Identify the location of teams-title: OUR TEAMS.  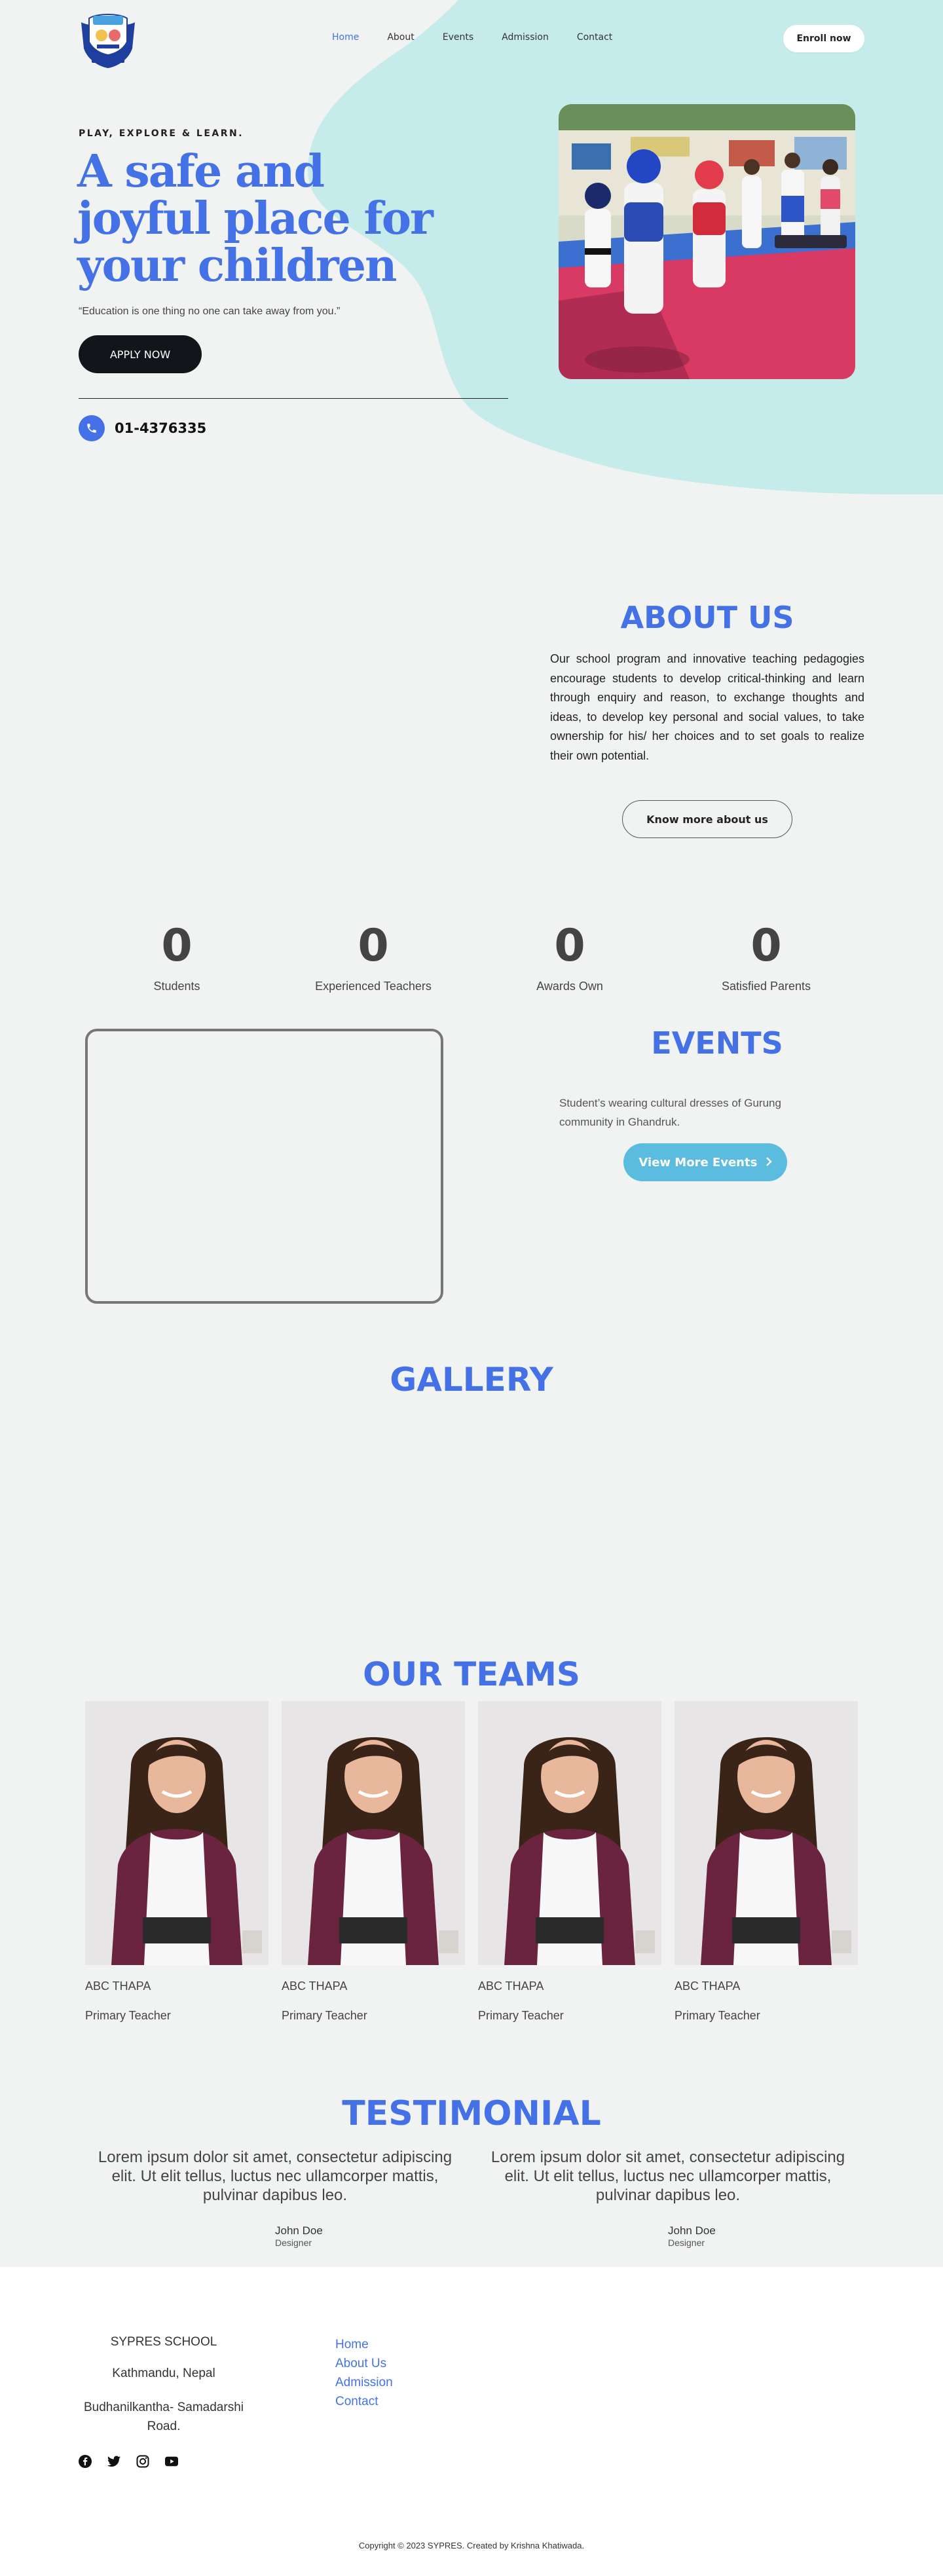
(471, 1674).